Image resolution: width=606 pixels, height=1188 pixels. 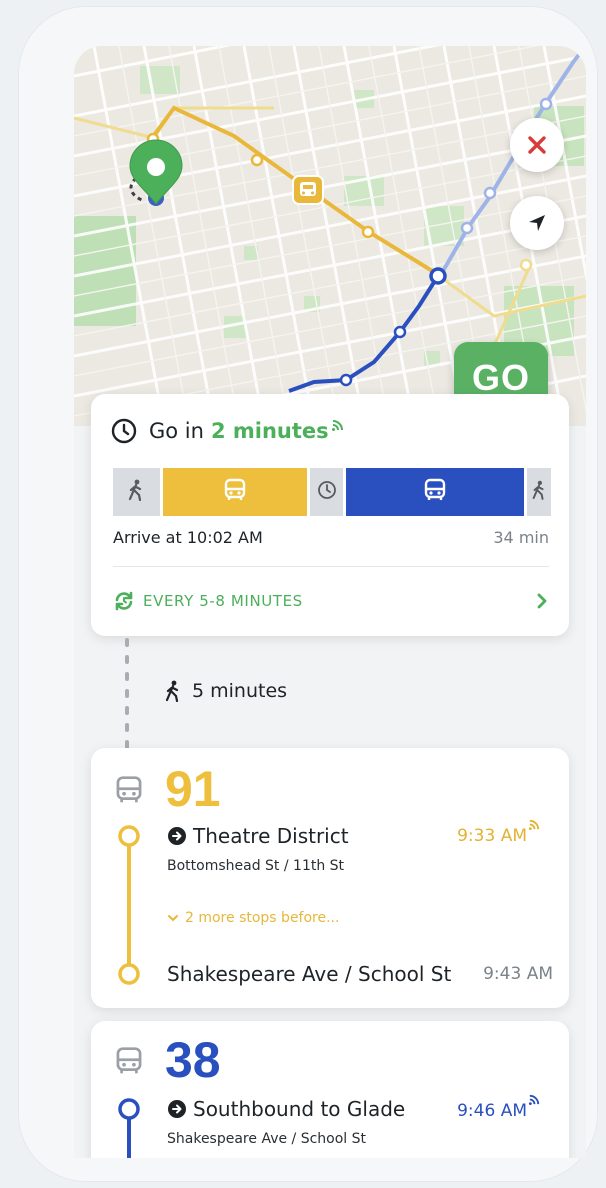 I want to click on frequency-row: EVERY 5-8 MINUTES, so click(x=331, y=601).